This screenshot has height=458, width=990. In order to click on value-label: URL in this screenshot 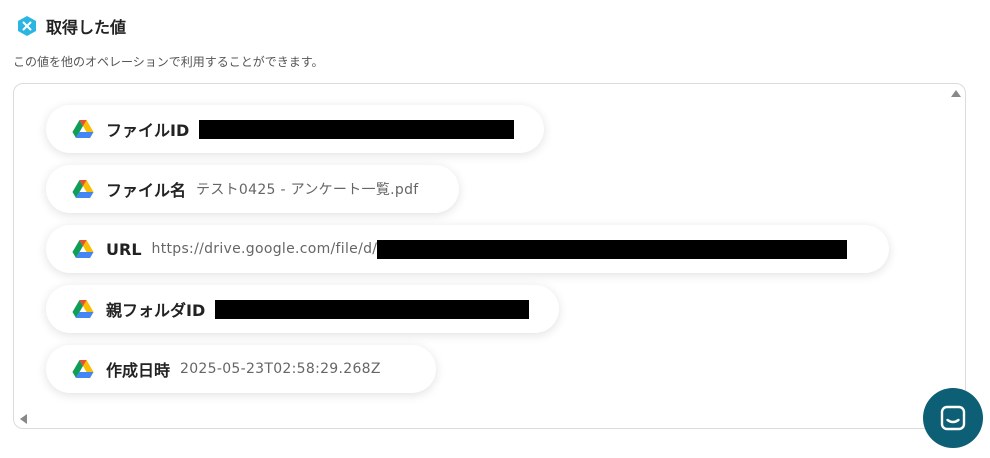, I will do `click(124, 249)`.